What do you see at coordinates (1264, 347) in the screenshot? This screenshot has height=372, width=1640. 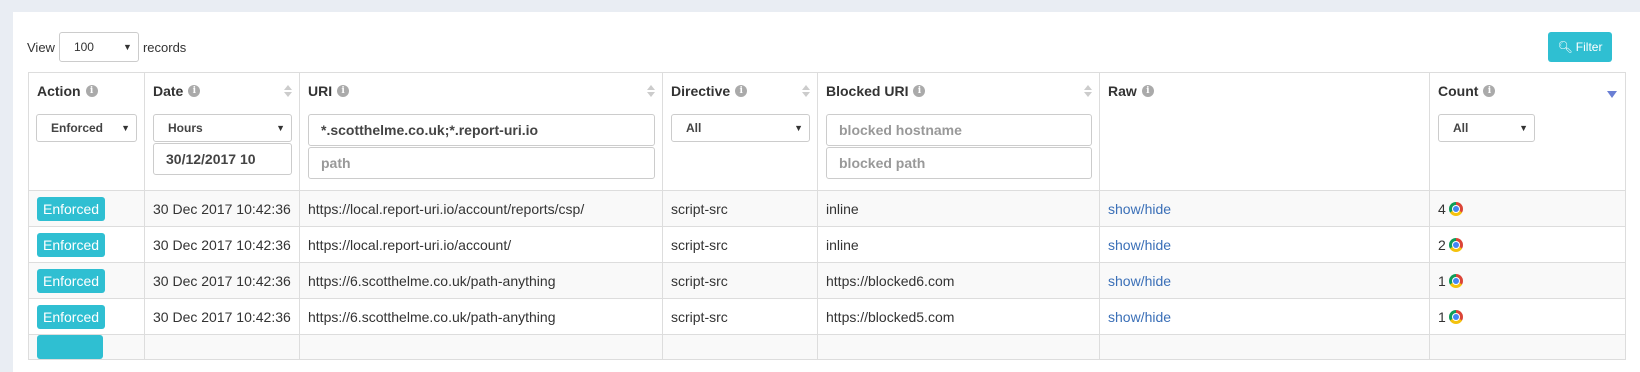 I see `raw-cell` at bounding box center [1264, 347].